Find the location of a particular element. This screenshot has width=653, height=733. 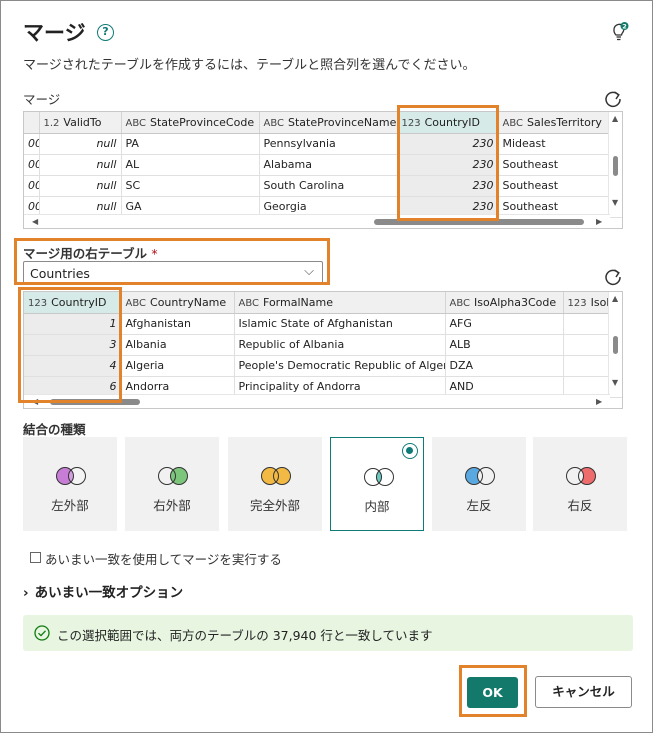

join-option-label: 左反 is located at coordinates (479, 505).